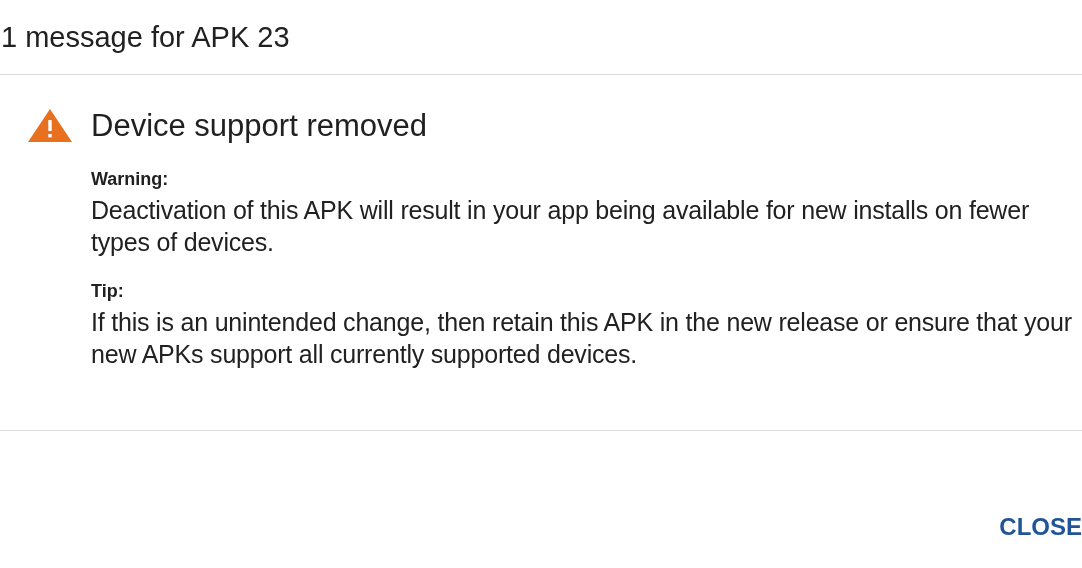 This screenshot has height=568, width=1082. I want to click on dialog-title: 1 message for APK 23, so click(145, 37).